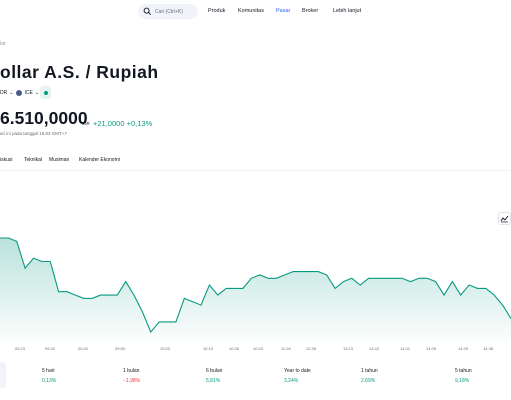 The width and height of the screenshot is (511, 400). Describe the element at coordinates (234, 348) in the screenshot. I see `x-axis-tick: 10.26` at that location.